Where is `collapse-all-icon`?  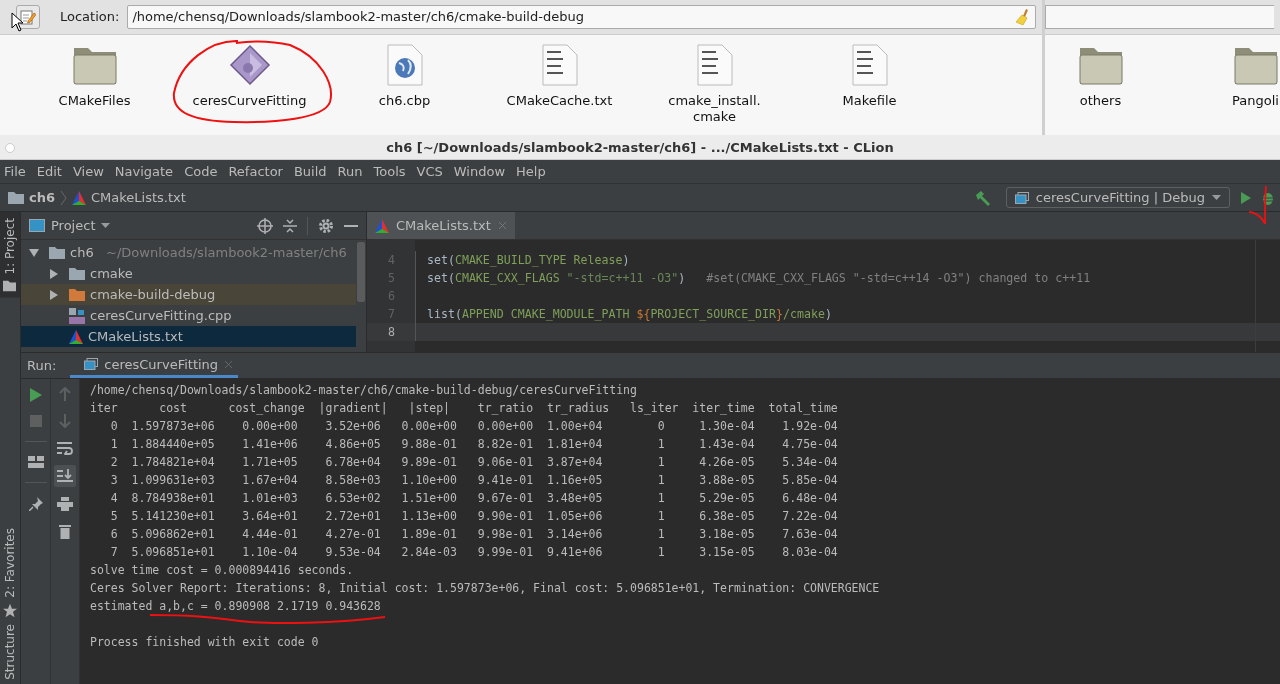 collapse-all-icon is located at coordinates (290, 225).